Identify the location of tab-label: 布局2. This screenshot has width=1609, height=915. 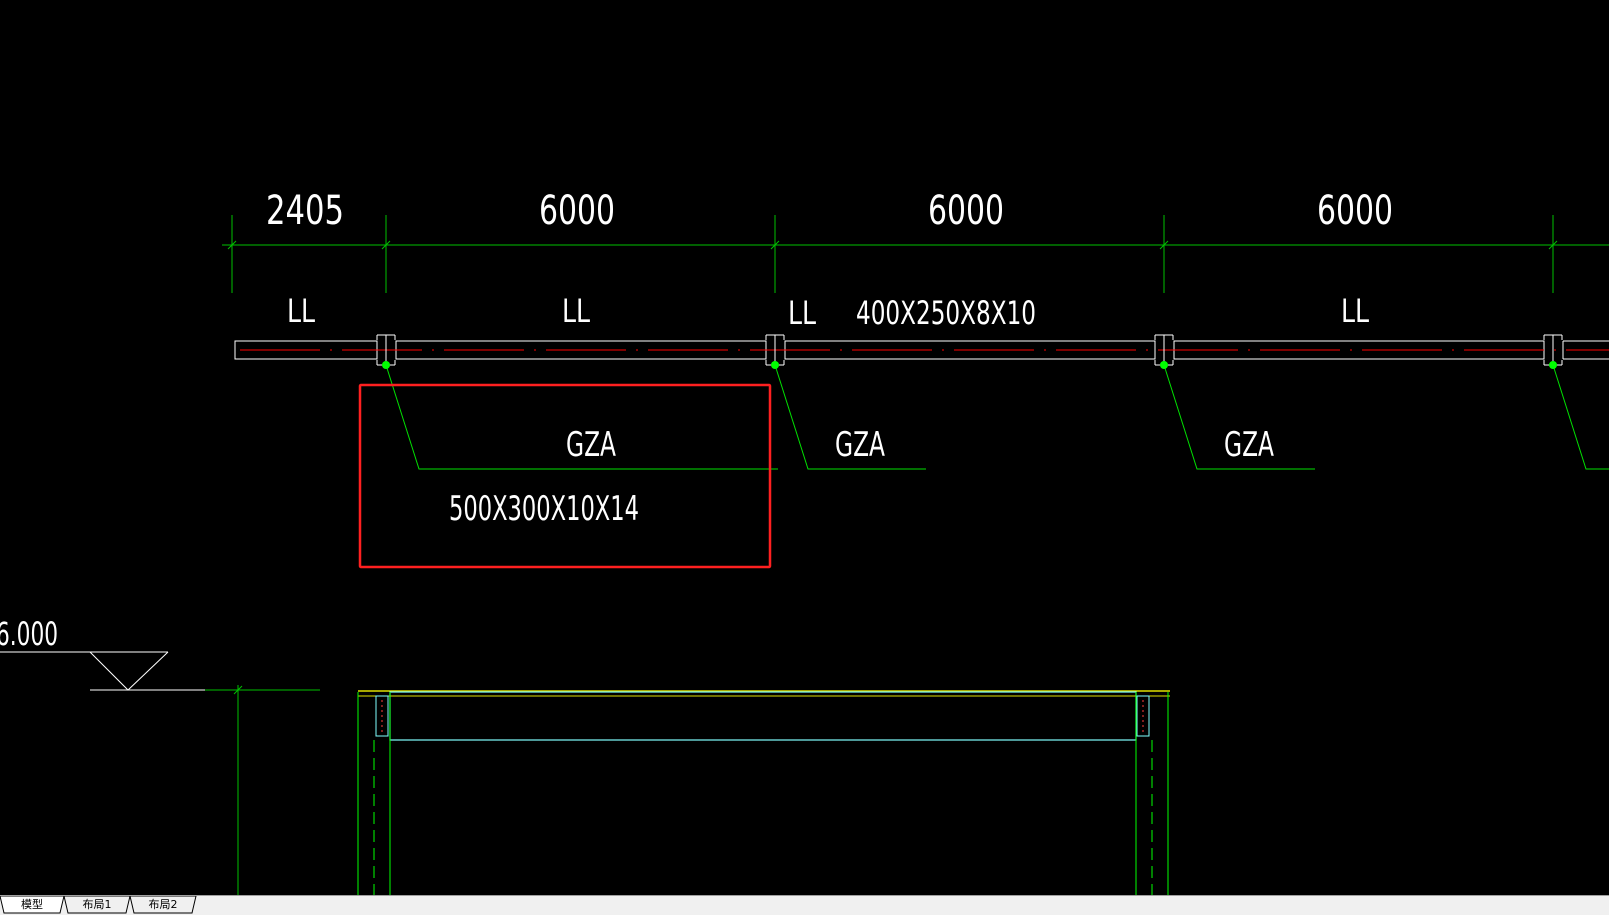
(163, 904).